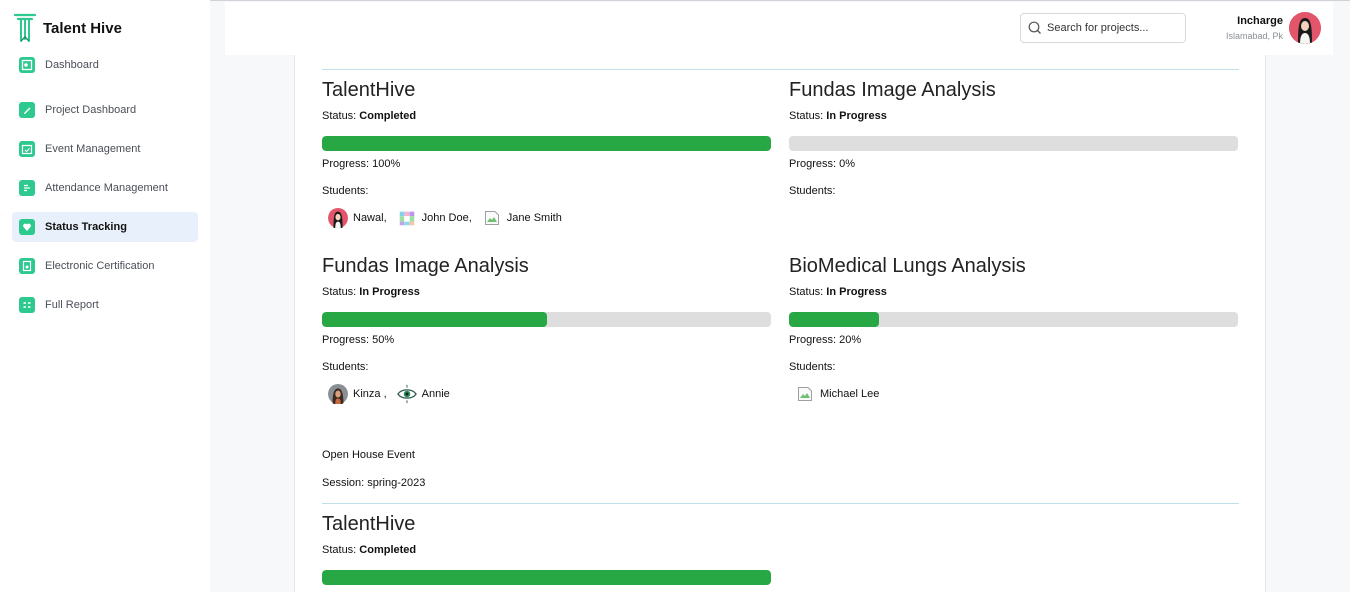  What do you see at coordinates (370, 218) in the screenshot?
I see `student-name: Nawal,` at bounding box center [370, 218].